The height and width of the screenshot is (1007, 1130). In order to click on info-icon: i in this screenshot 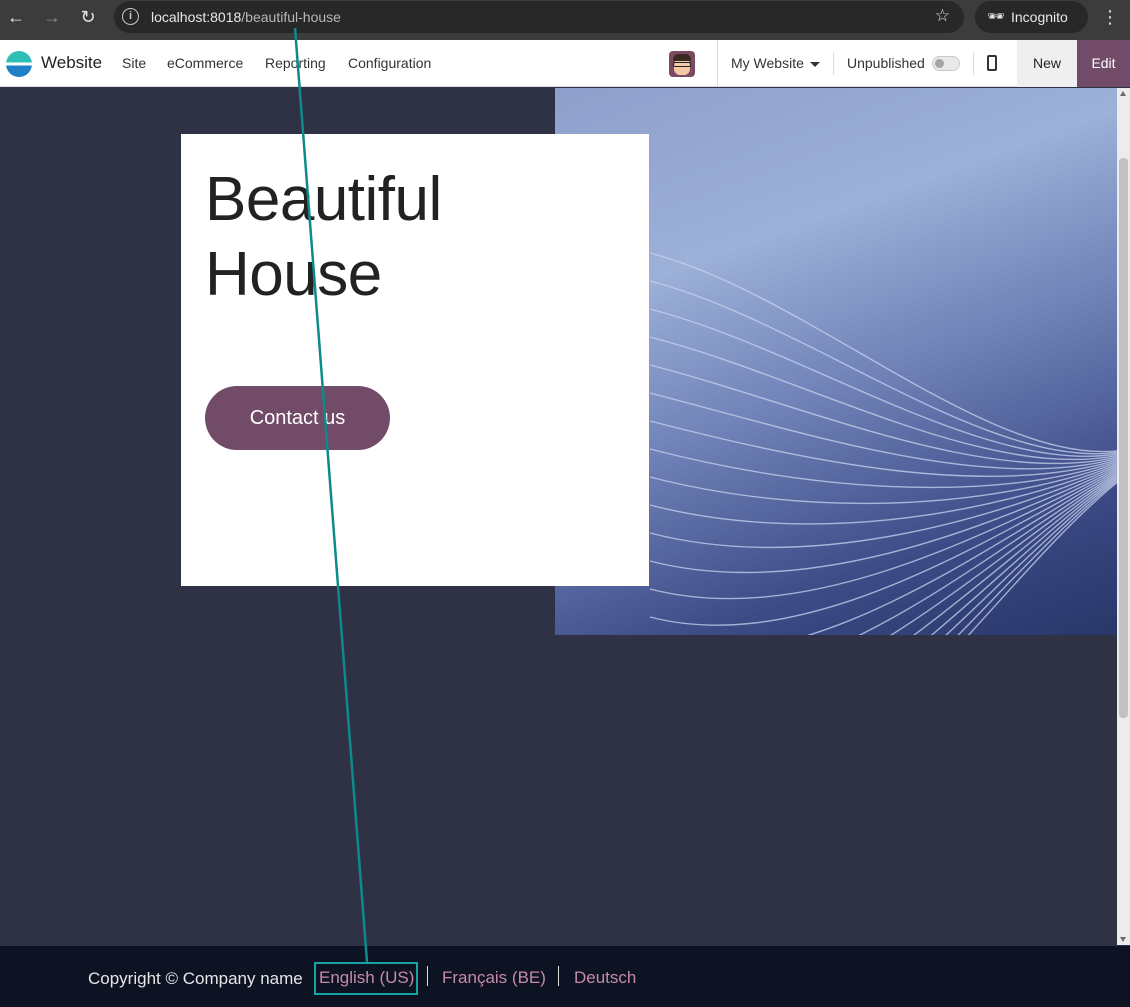, I will do `click(130, 16)`.